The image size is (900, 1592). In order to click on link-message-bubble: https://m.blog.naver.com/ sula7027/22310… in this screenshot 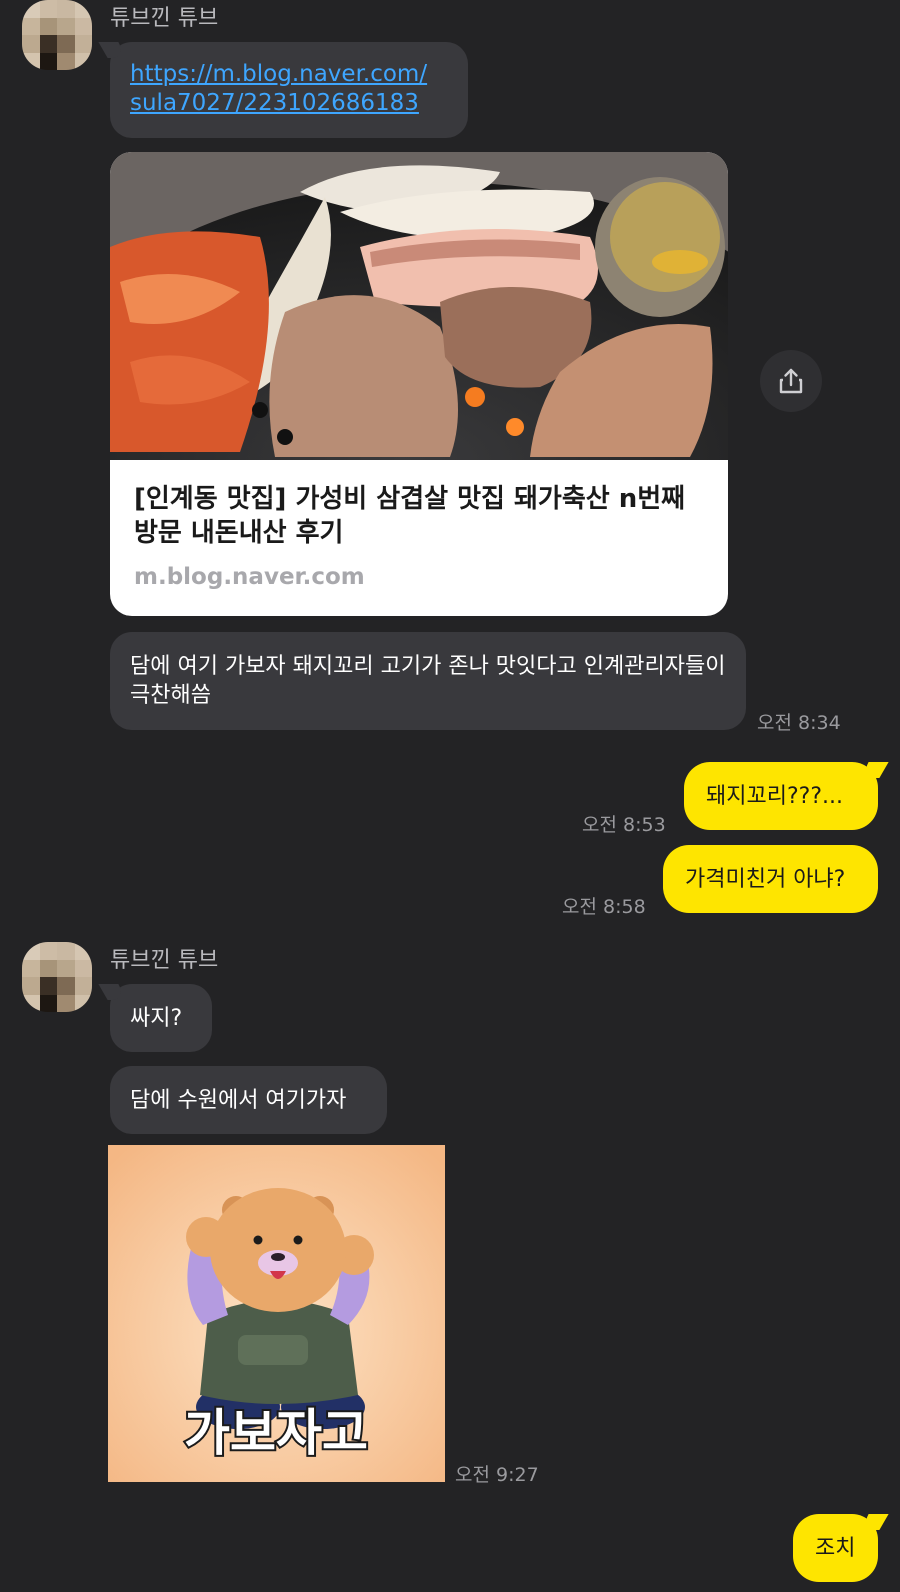, I will do `click(289, 90)`.